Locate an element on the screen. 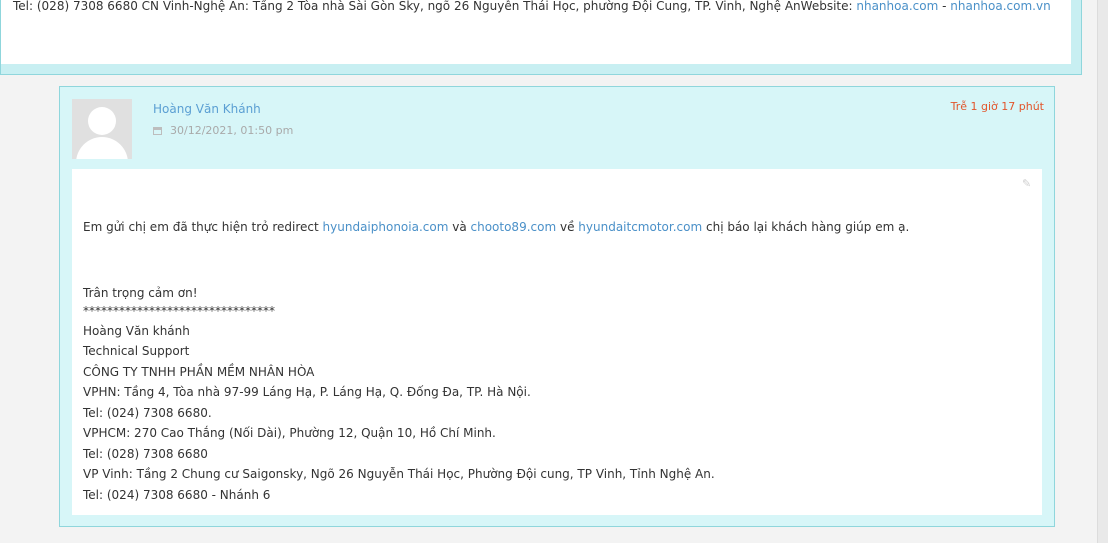 The width and height of the screenshot is (1108, 543). message-link-chooto89: chooto89.com is located at coordinates (514, 227).